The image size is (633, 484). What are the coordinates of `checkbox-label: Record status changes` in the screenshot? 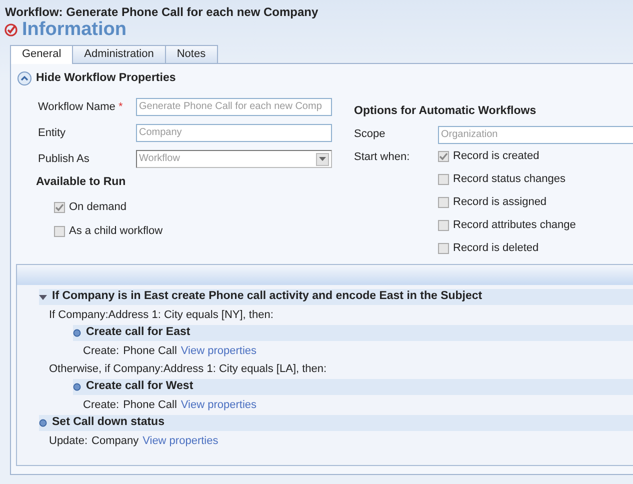 It's located at (509, 179).